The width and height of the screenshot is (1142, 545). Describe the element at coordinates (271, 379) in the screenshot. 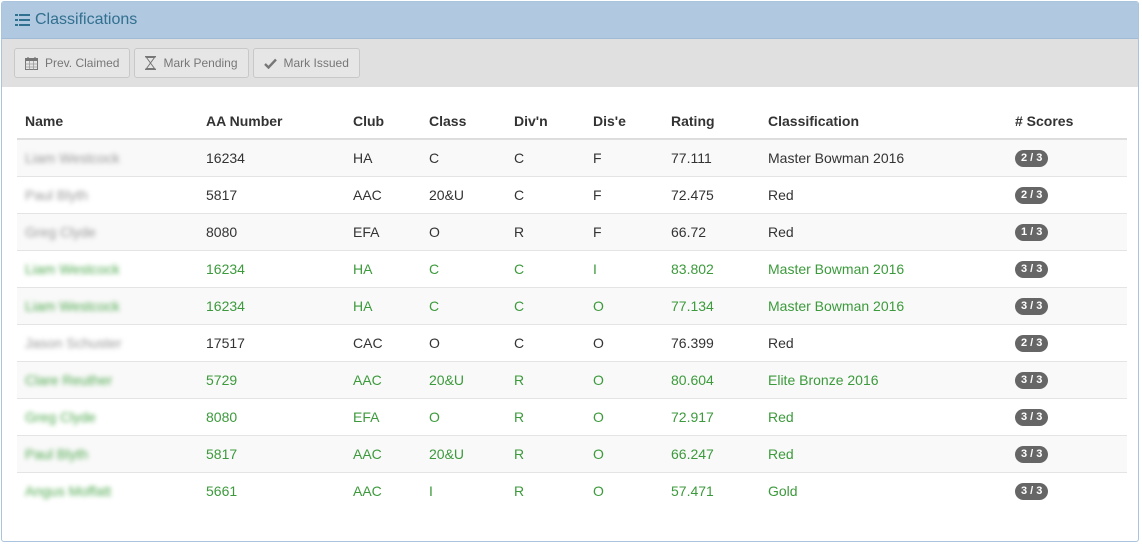

I see `cell-aa-number: 5729` at that location.